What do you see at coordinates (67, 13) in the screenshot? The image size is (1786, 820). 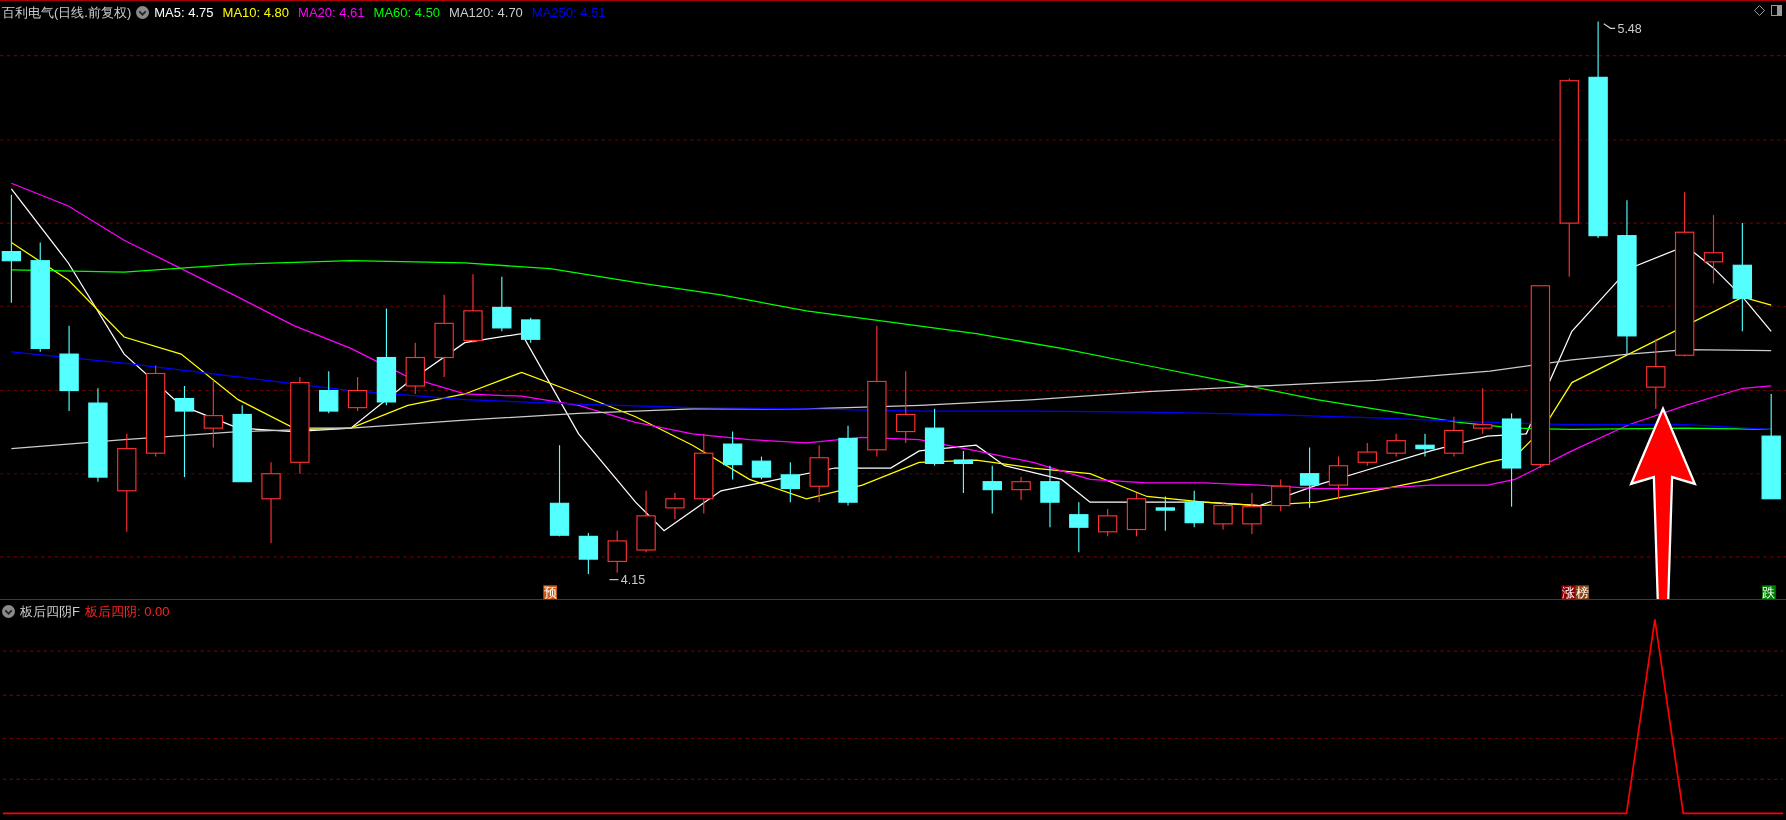 I see `chart-title: 百利电气(日线.前复权)` at bounding box center [67, 13].